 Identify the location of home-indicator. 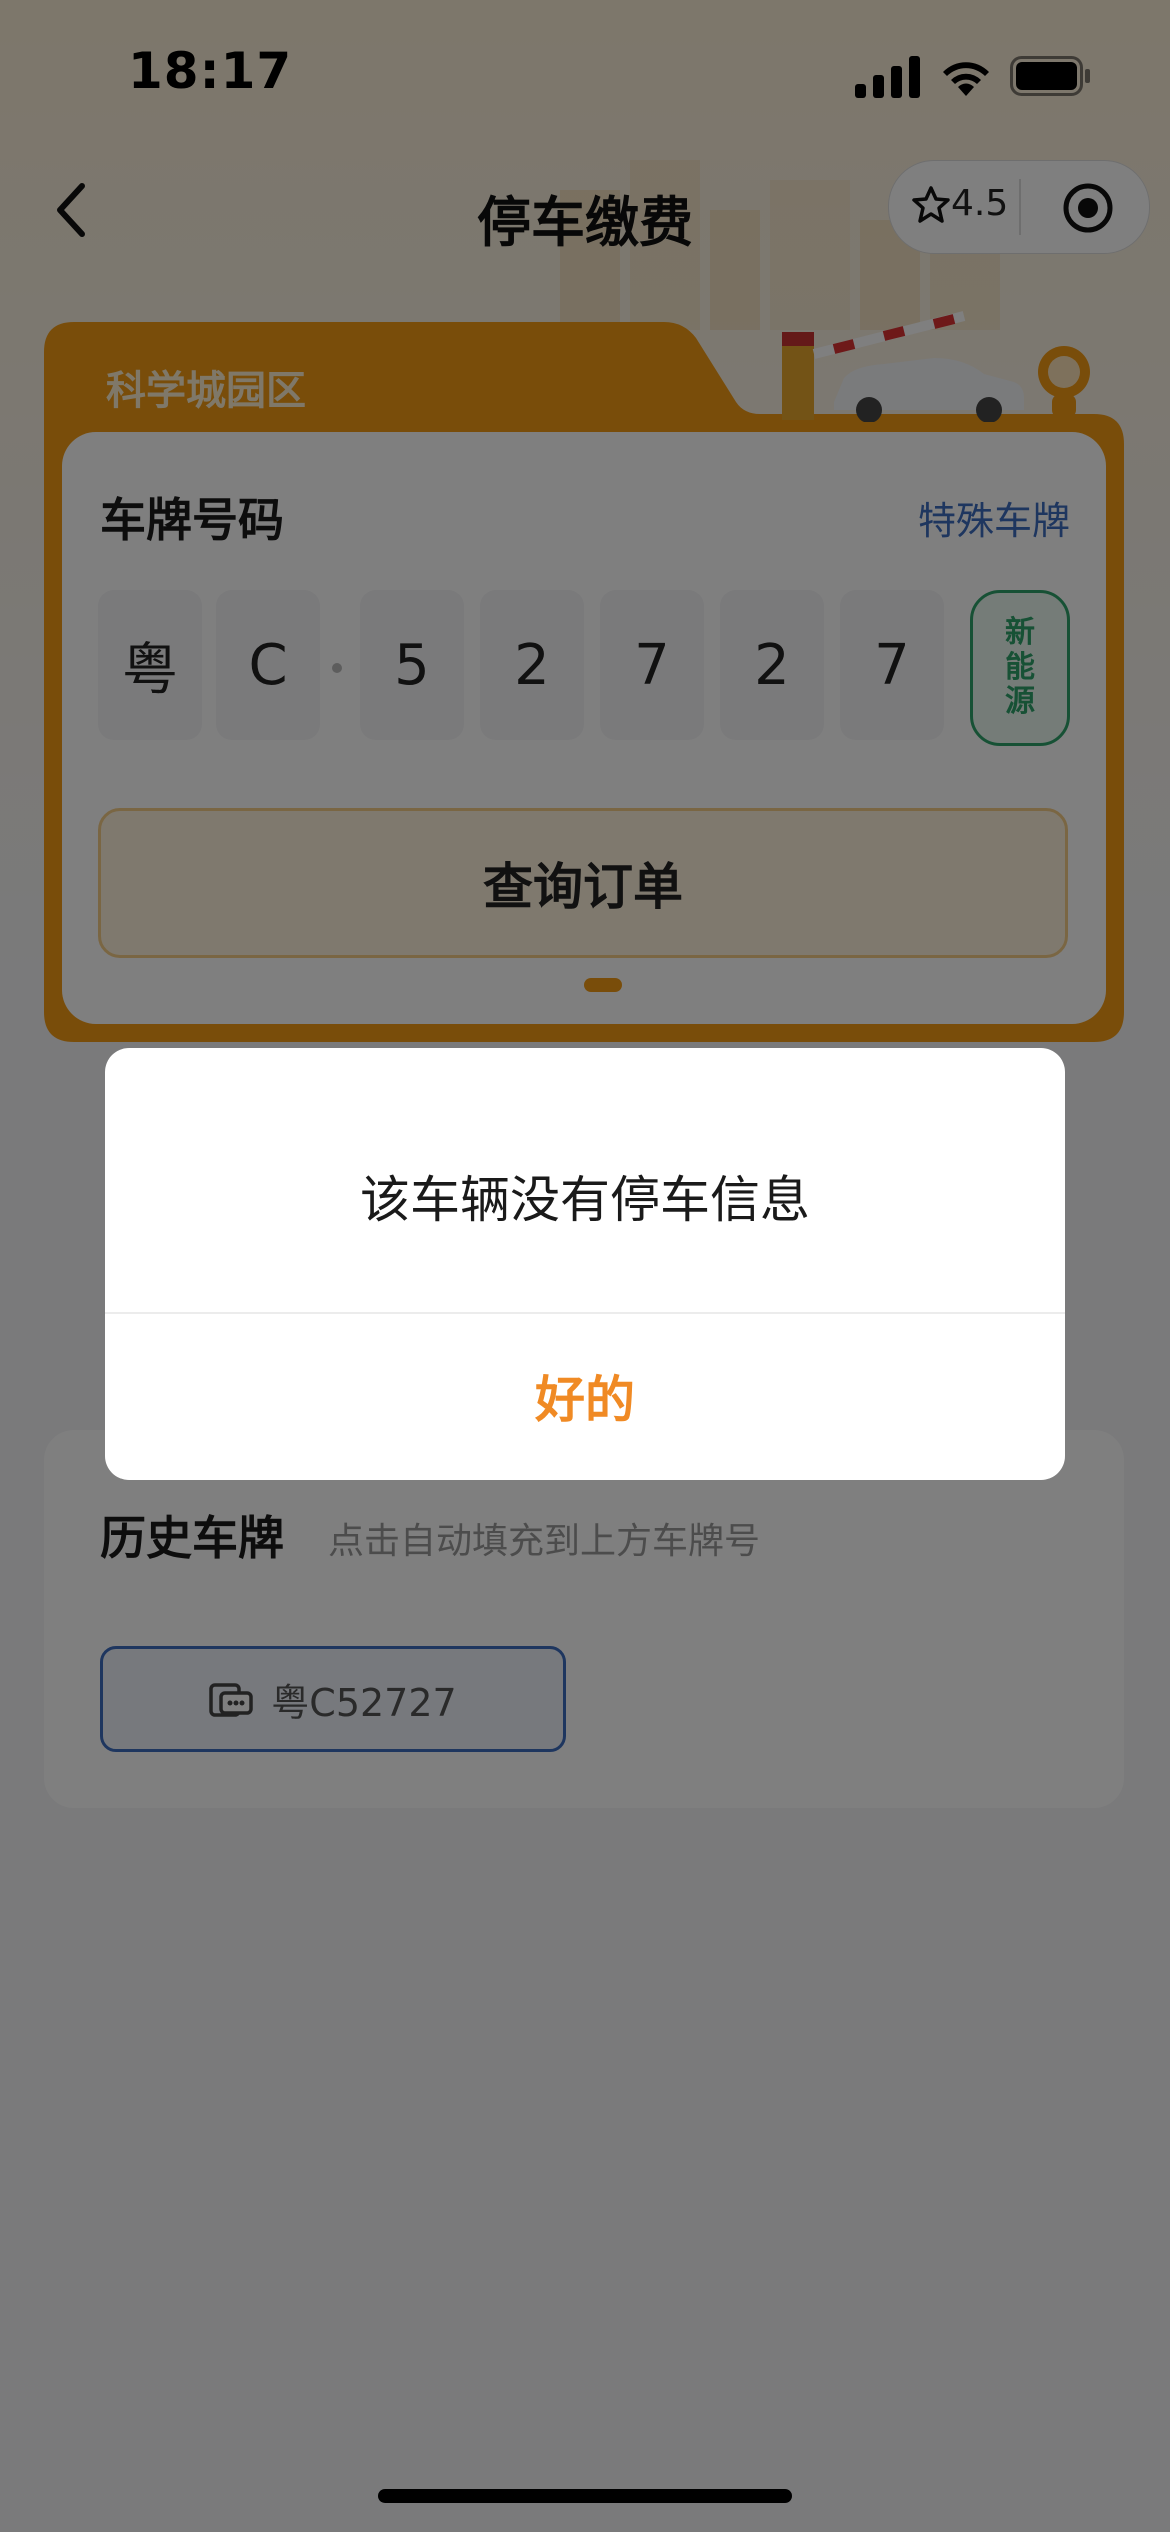
(585, 2496).